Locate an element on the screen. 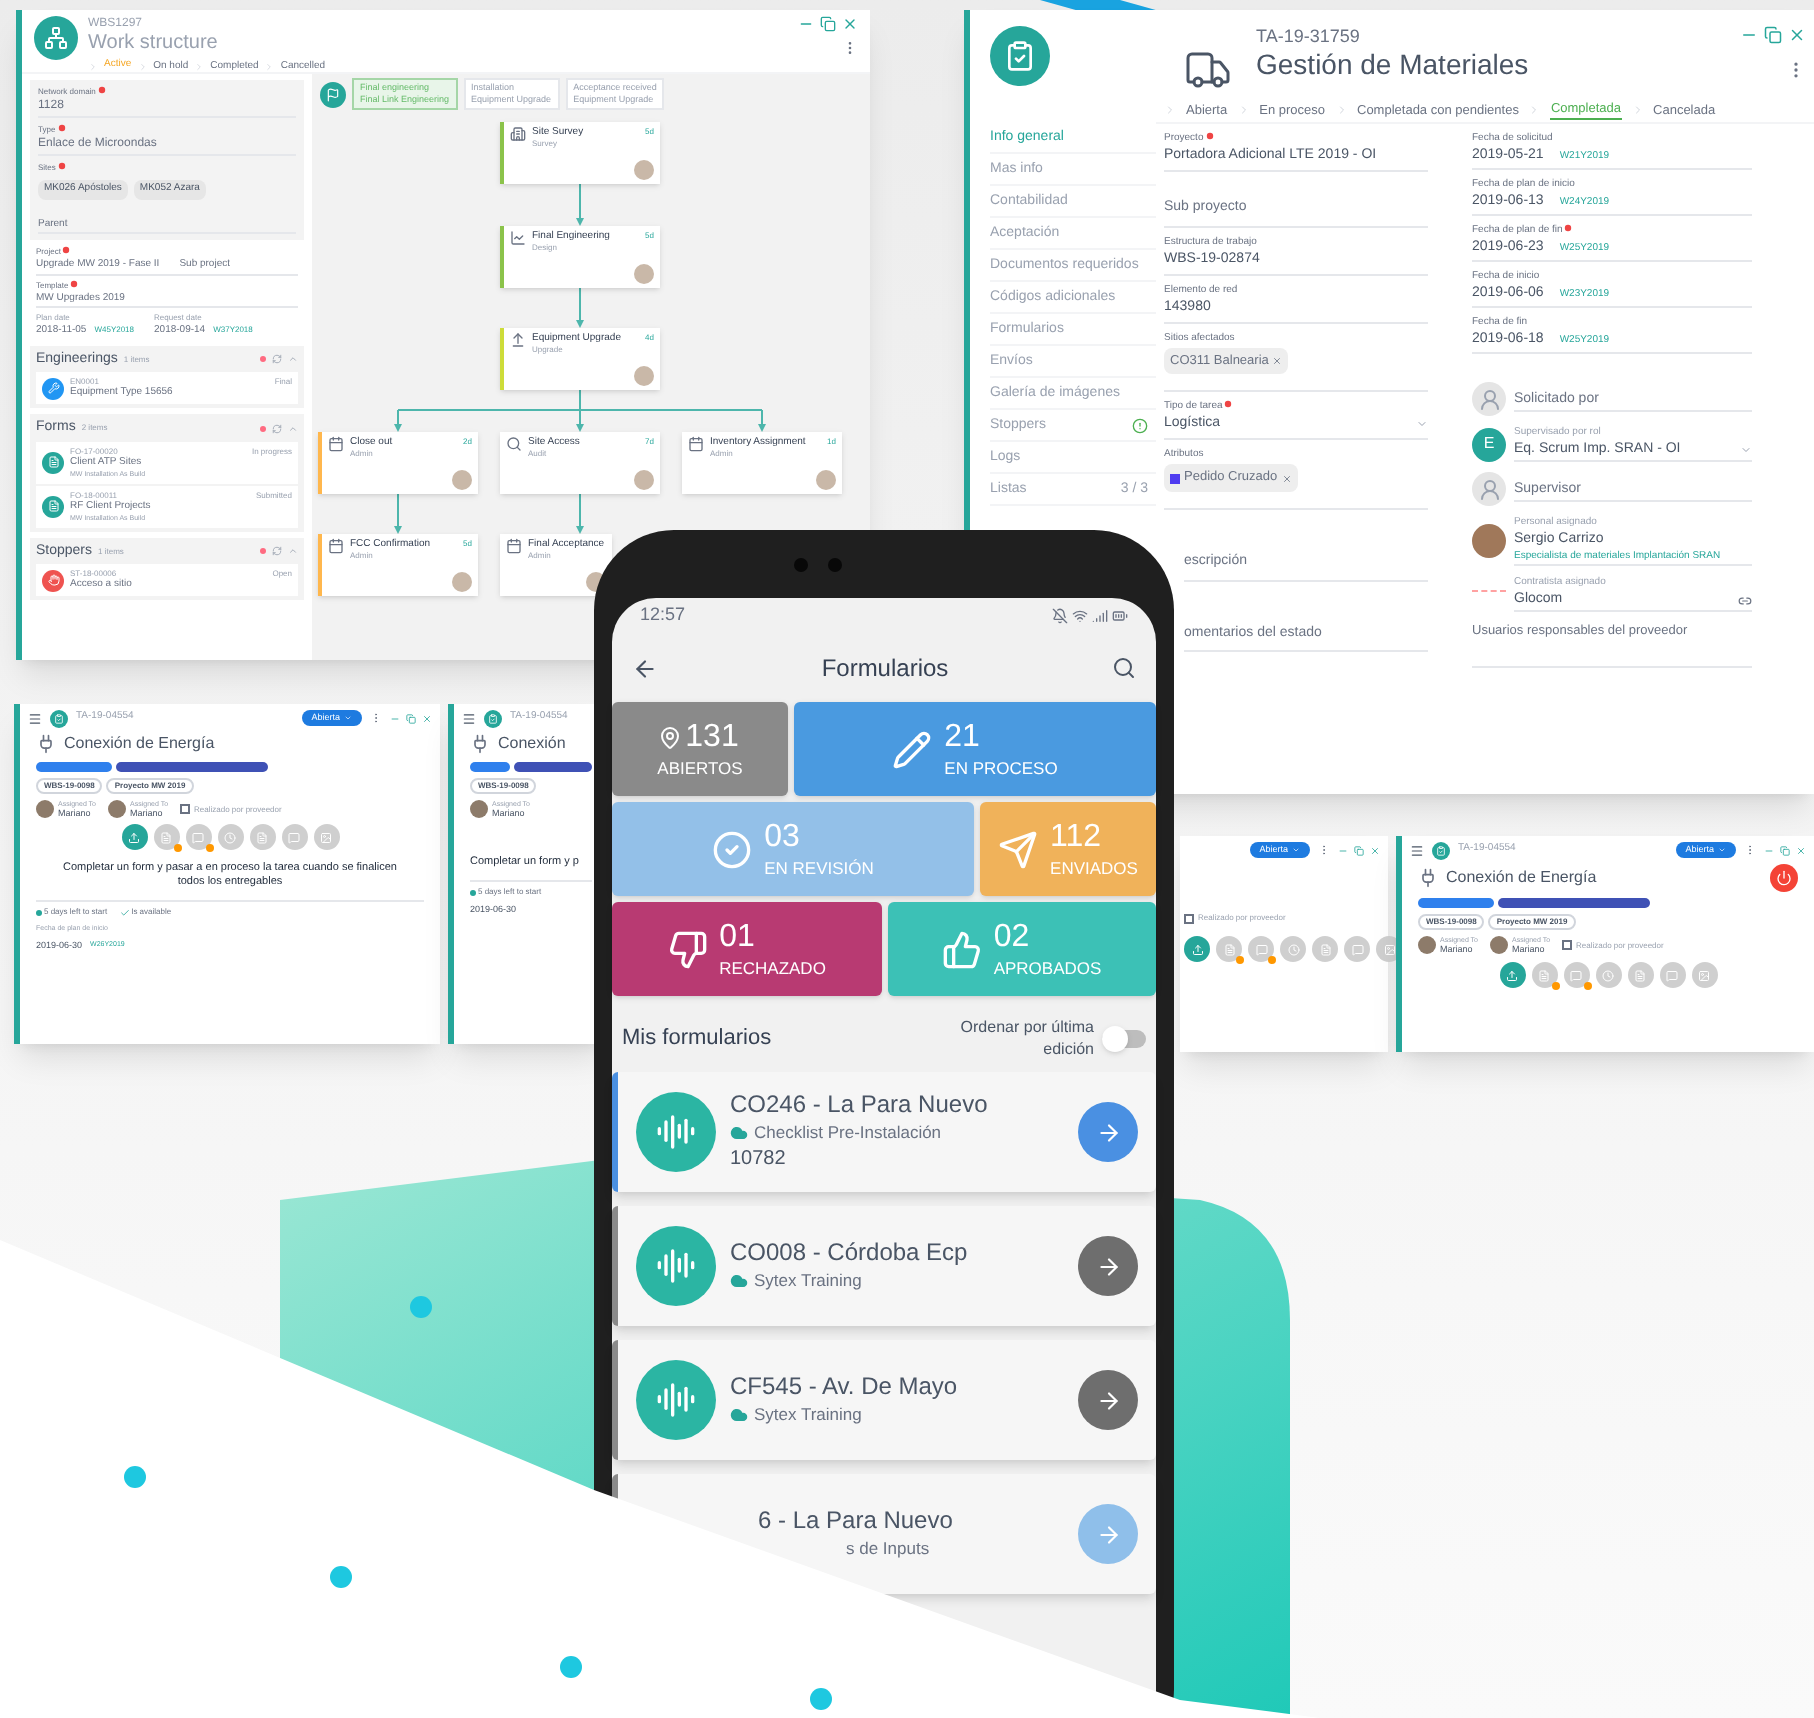 The image size is (1814, 1718). power-icon is located at coordinates (1784, 878).